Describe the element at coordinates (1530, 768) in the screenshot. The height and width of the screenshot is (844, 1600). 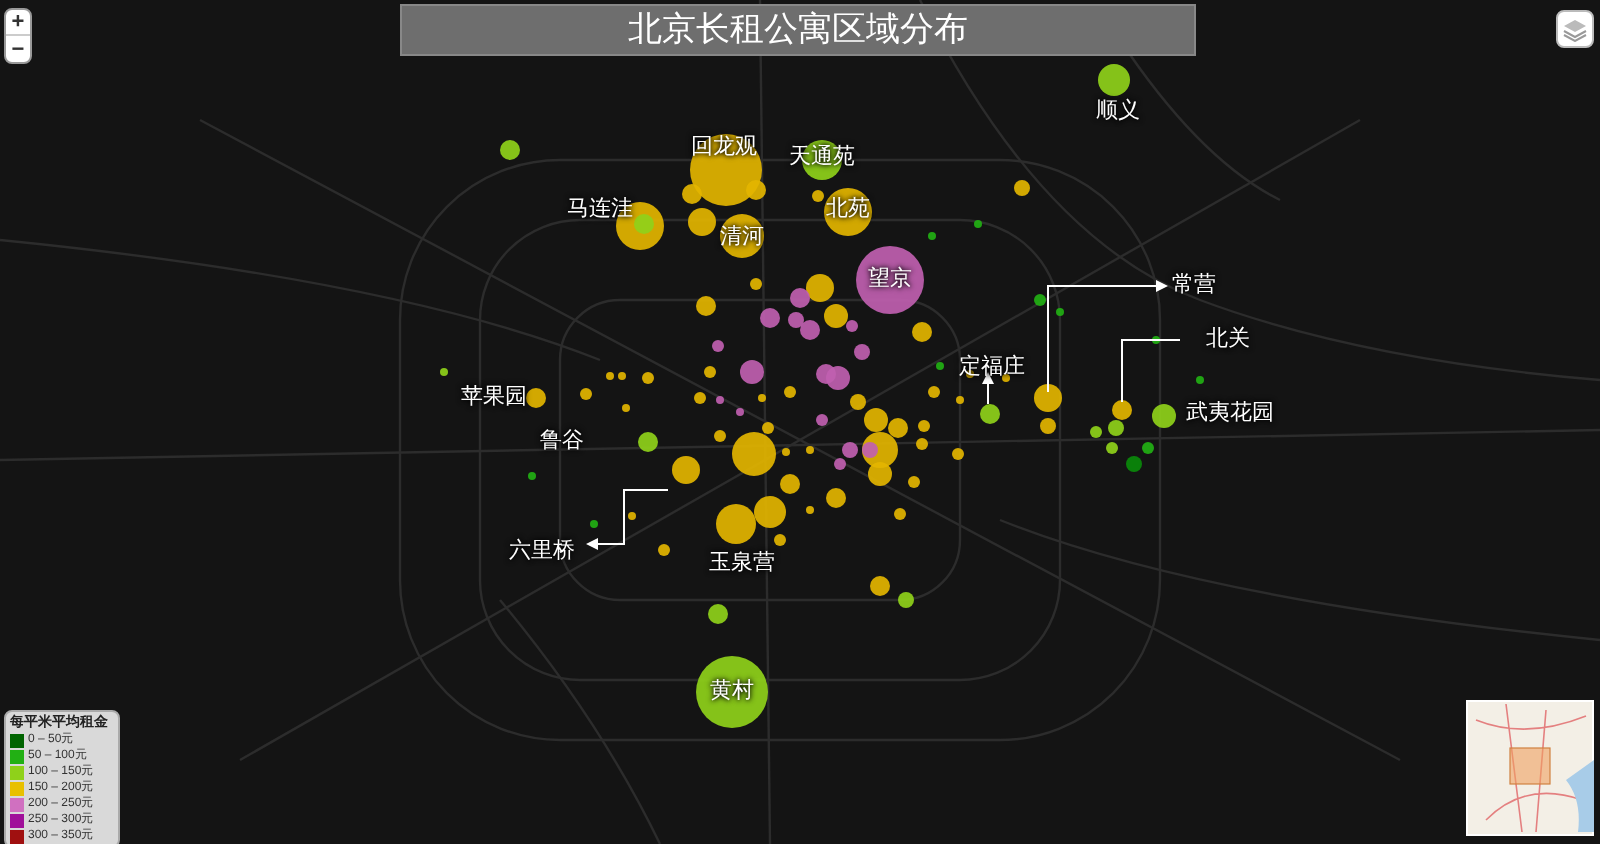
I see `minimap-drawing` at that location.